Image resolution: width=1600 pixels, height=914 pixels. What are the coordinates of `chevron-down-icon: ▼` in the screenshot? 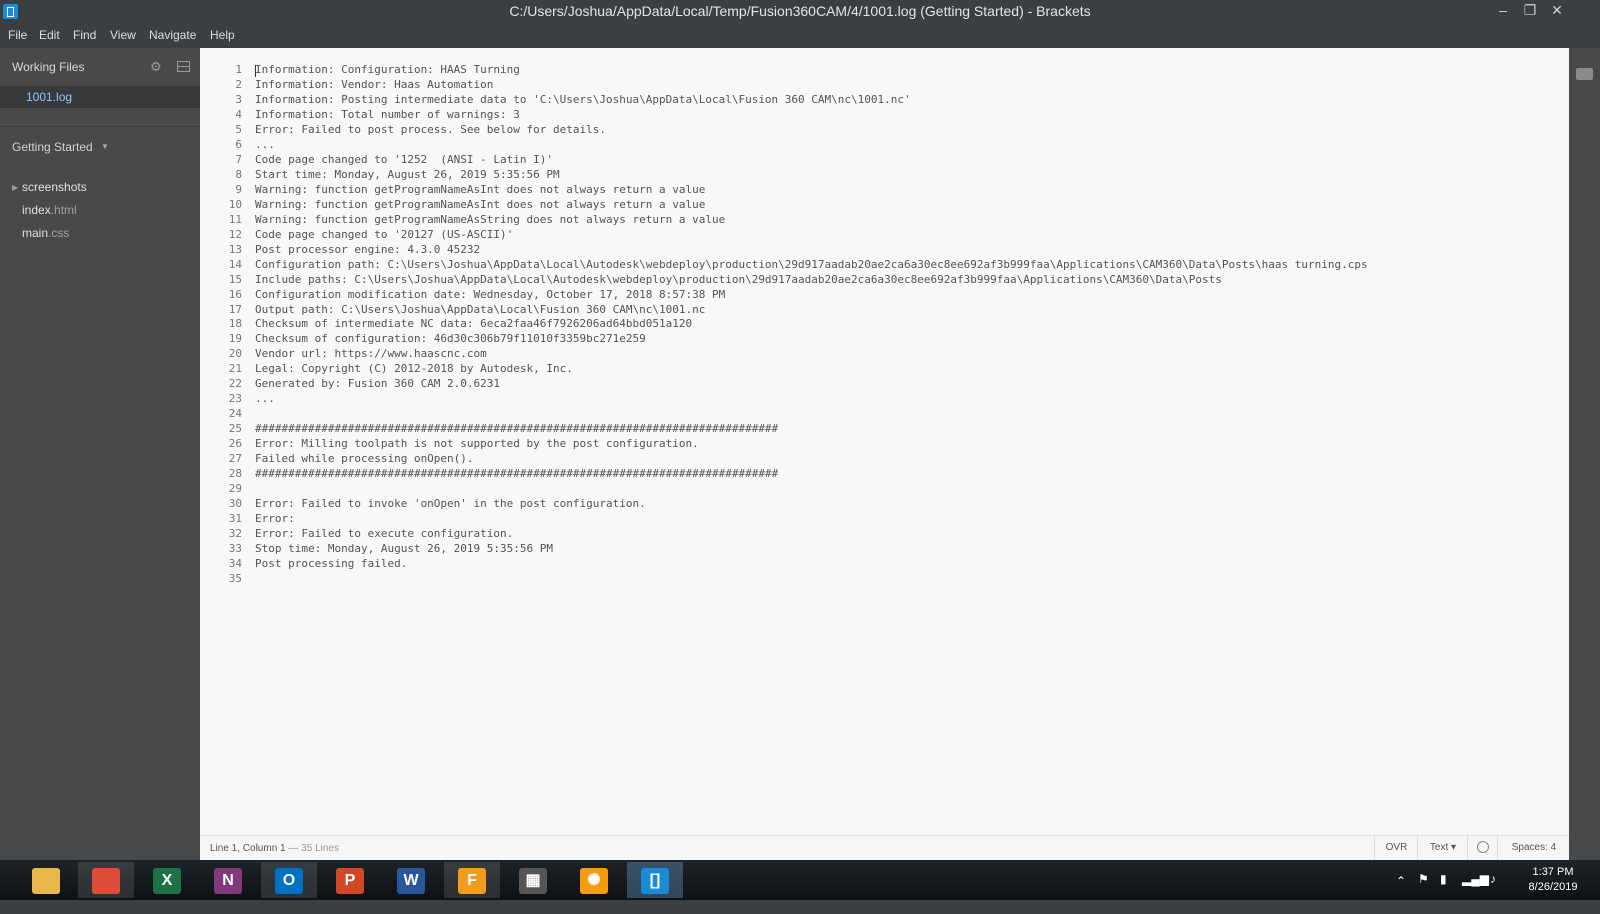 It's located at (105, 146).